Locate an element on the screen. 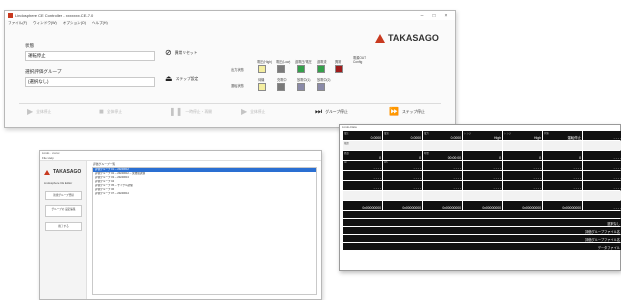  stop-all-button: ■ 全体停止 is located at coordinates (110, 112).